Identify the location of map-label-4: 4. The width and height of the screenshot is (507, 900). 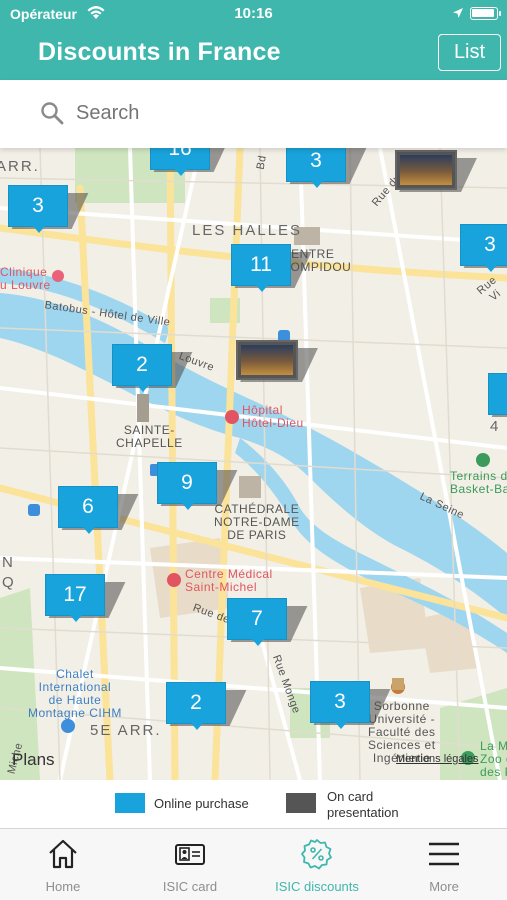
(495, 426).